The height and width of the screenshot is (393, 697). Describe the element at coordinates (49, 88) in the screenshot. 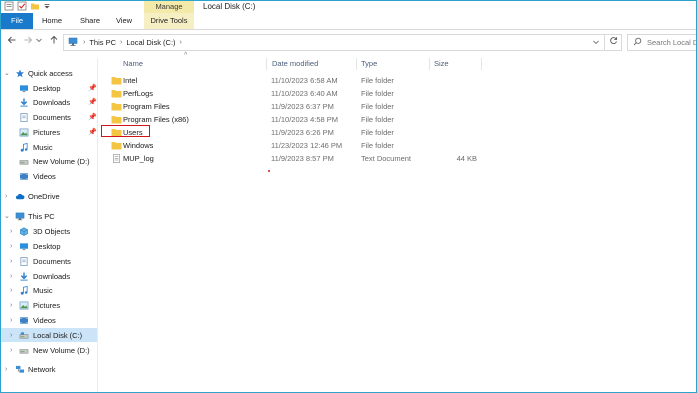

I see `sidebar-item-desktop: Desktop 📌` at that location.